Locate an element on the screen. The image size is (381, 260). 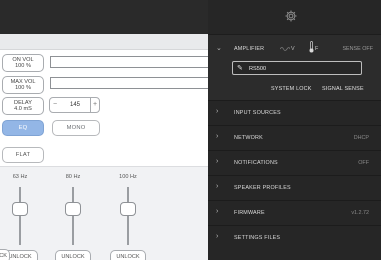
delay-stepper: − 145 + is located at coordinates (74, 105).